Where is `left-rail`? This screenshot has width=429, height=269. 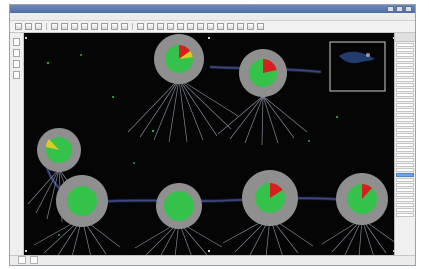 left-rail is located at coordinates (17, 144).